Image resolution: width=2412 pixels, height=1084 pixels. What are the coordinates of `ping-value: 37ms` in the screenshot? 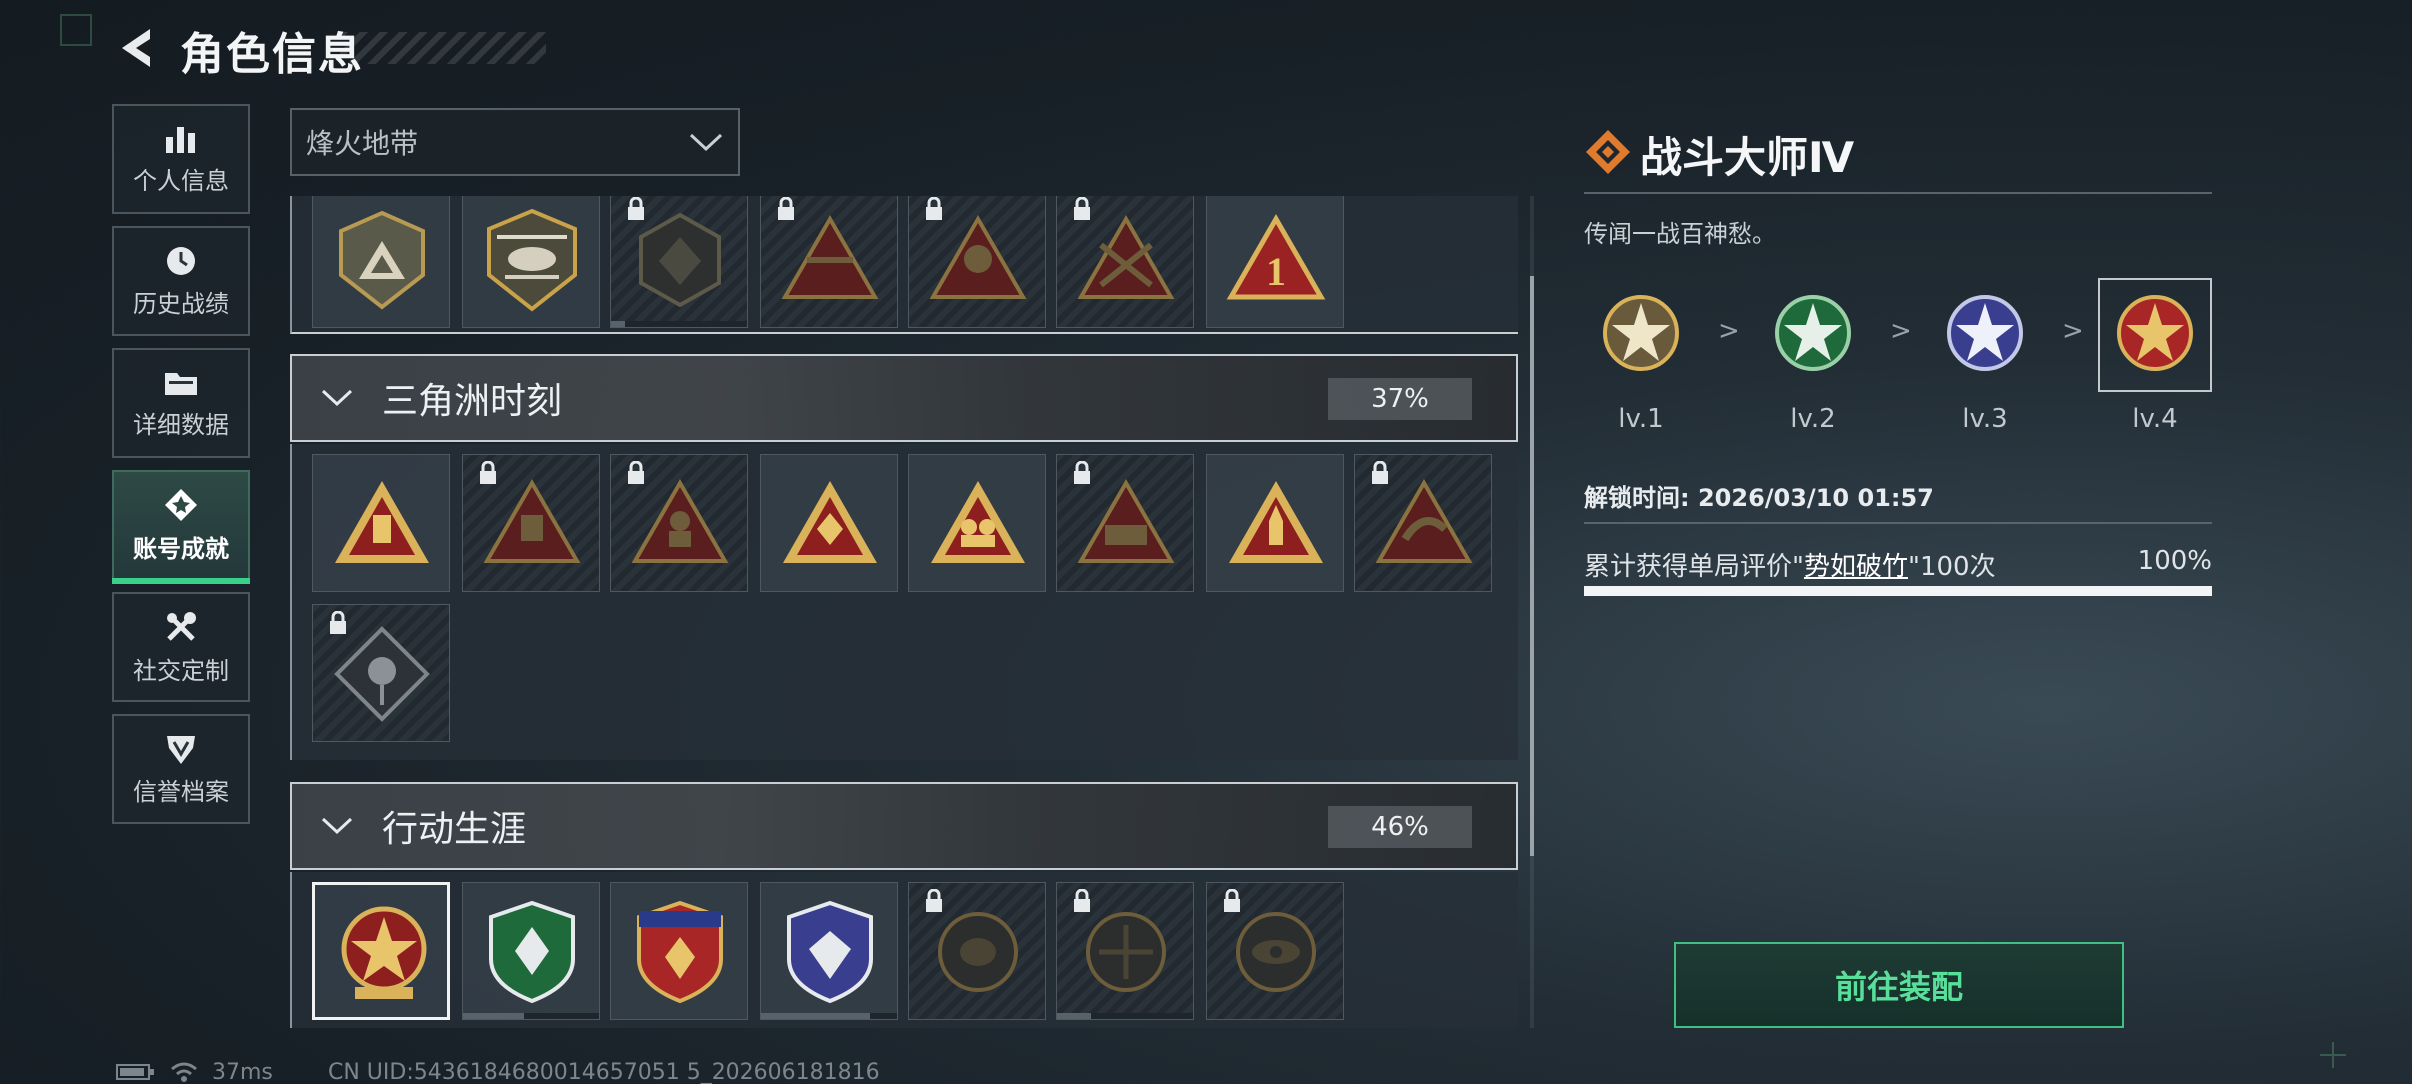 It's located at (242, 1071).